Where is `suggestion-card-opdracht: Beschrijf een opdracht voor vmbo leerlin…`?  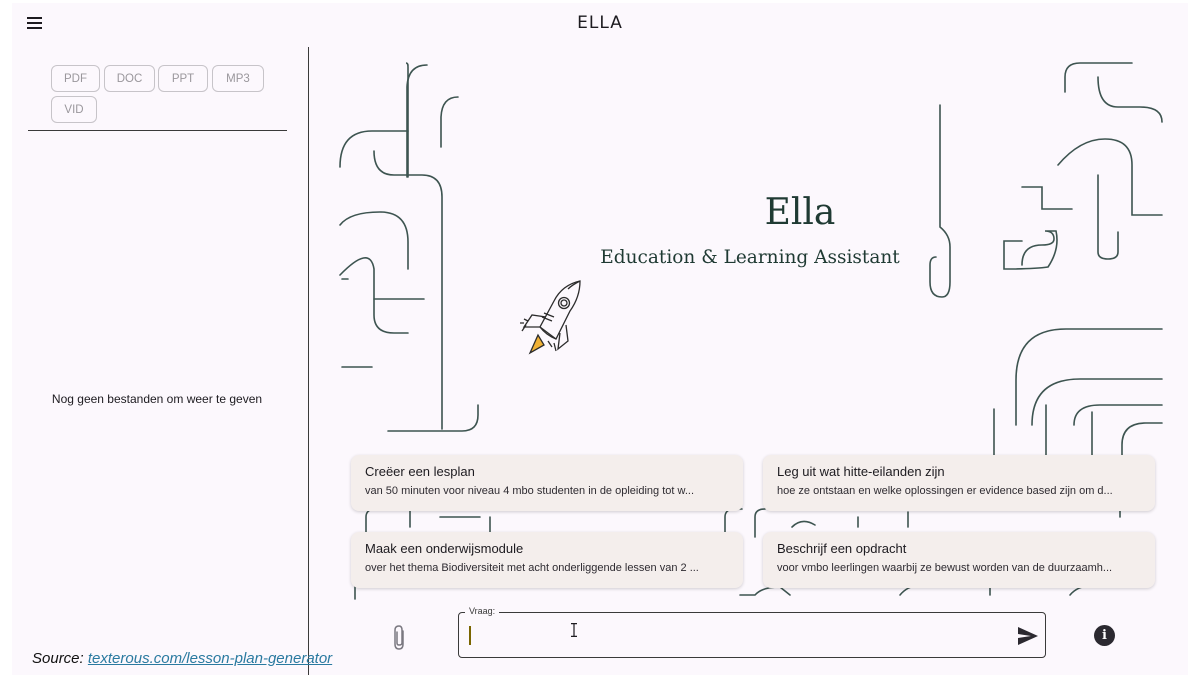 suggestion-card-opdracht: Beschrijf een opdracht voor vmbo leerlin… is located at coordinates (959, 560).